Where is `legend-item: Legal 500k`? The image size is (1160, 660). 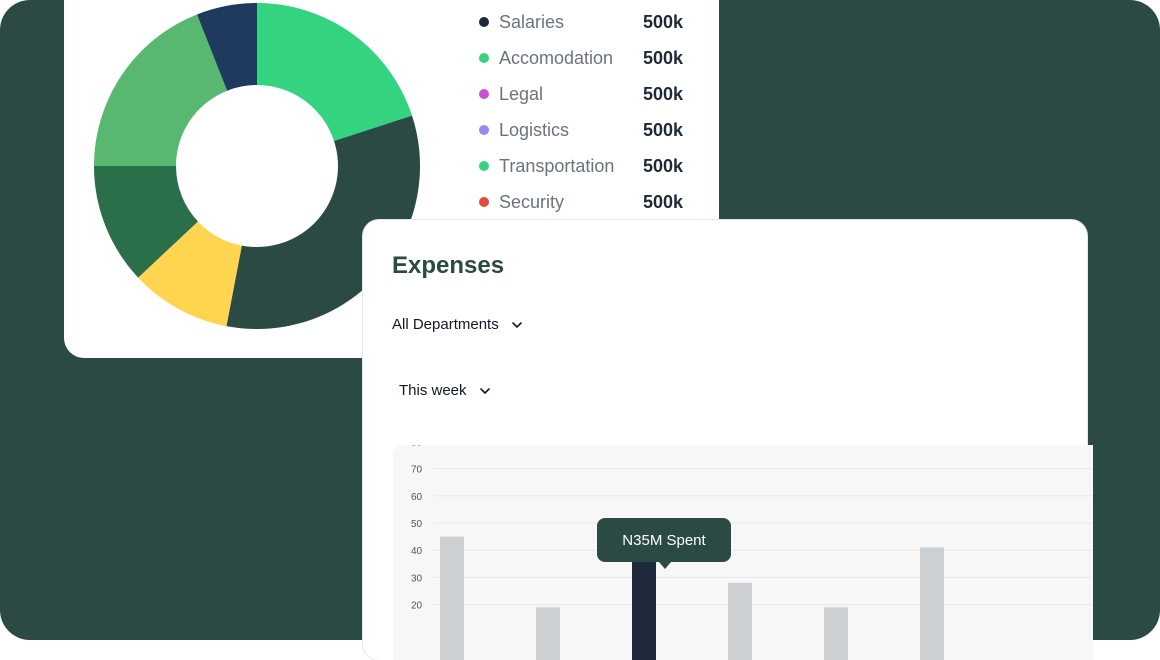 legend-item: Legal 500k is located at coordinates (599, 94).